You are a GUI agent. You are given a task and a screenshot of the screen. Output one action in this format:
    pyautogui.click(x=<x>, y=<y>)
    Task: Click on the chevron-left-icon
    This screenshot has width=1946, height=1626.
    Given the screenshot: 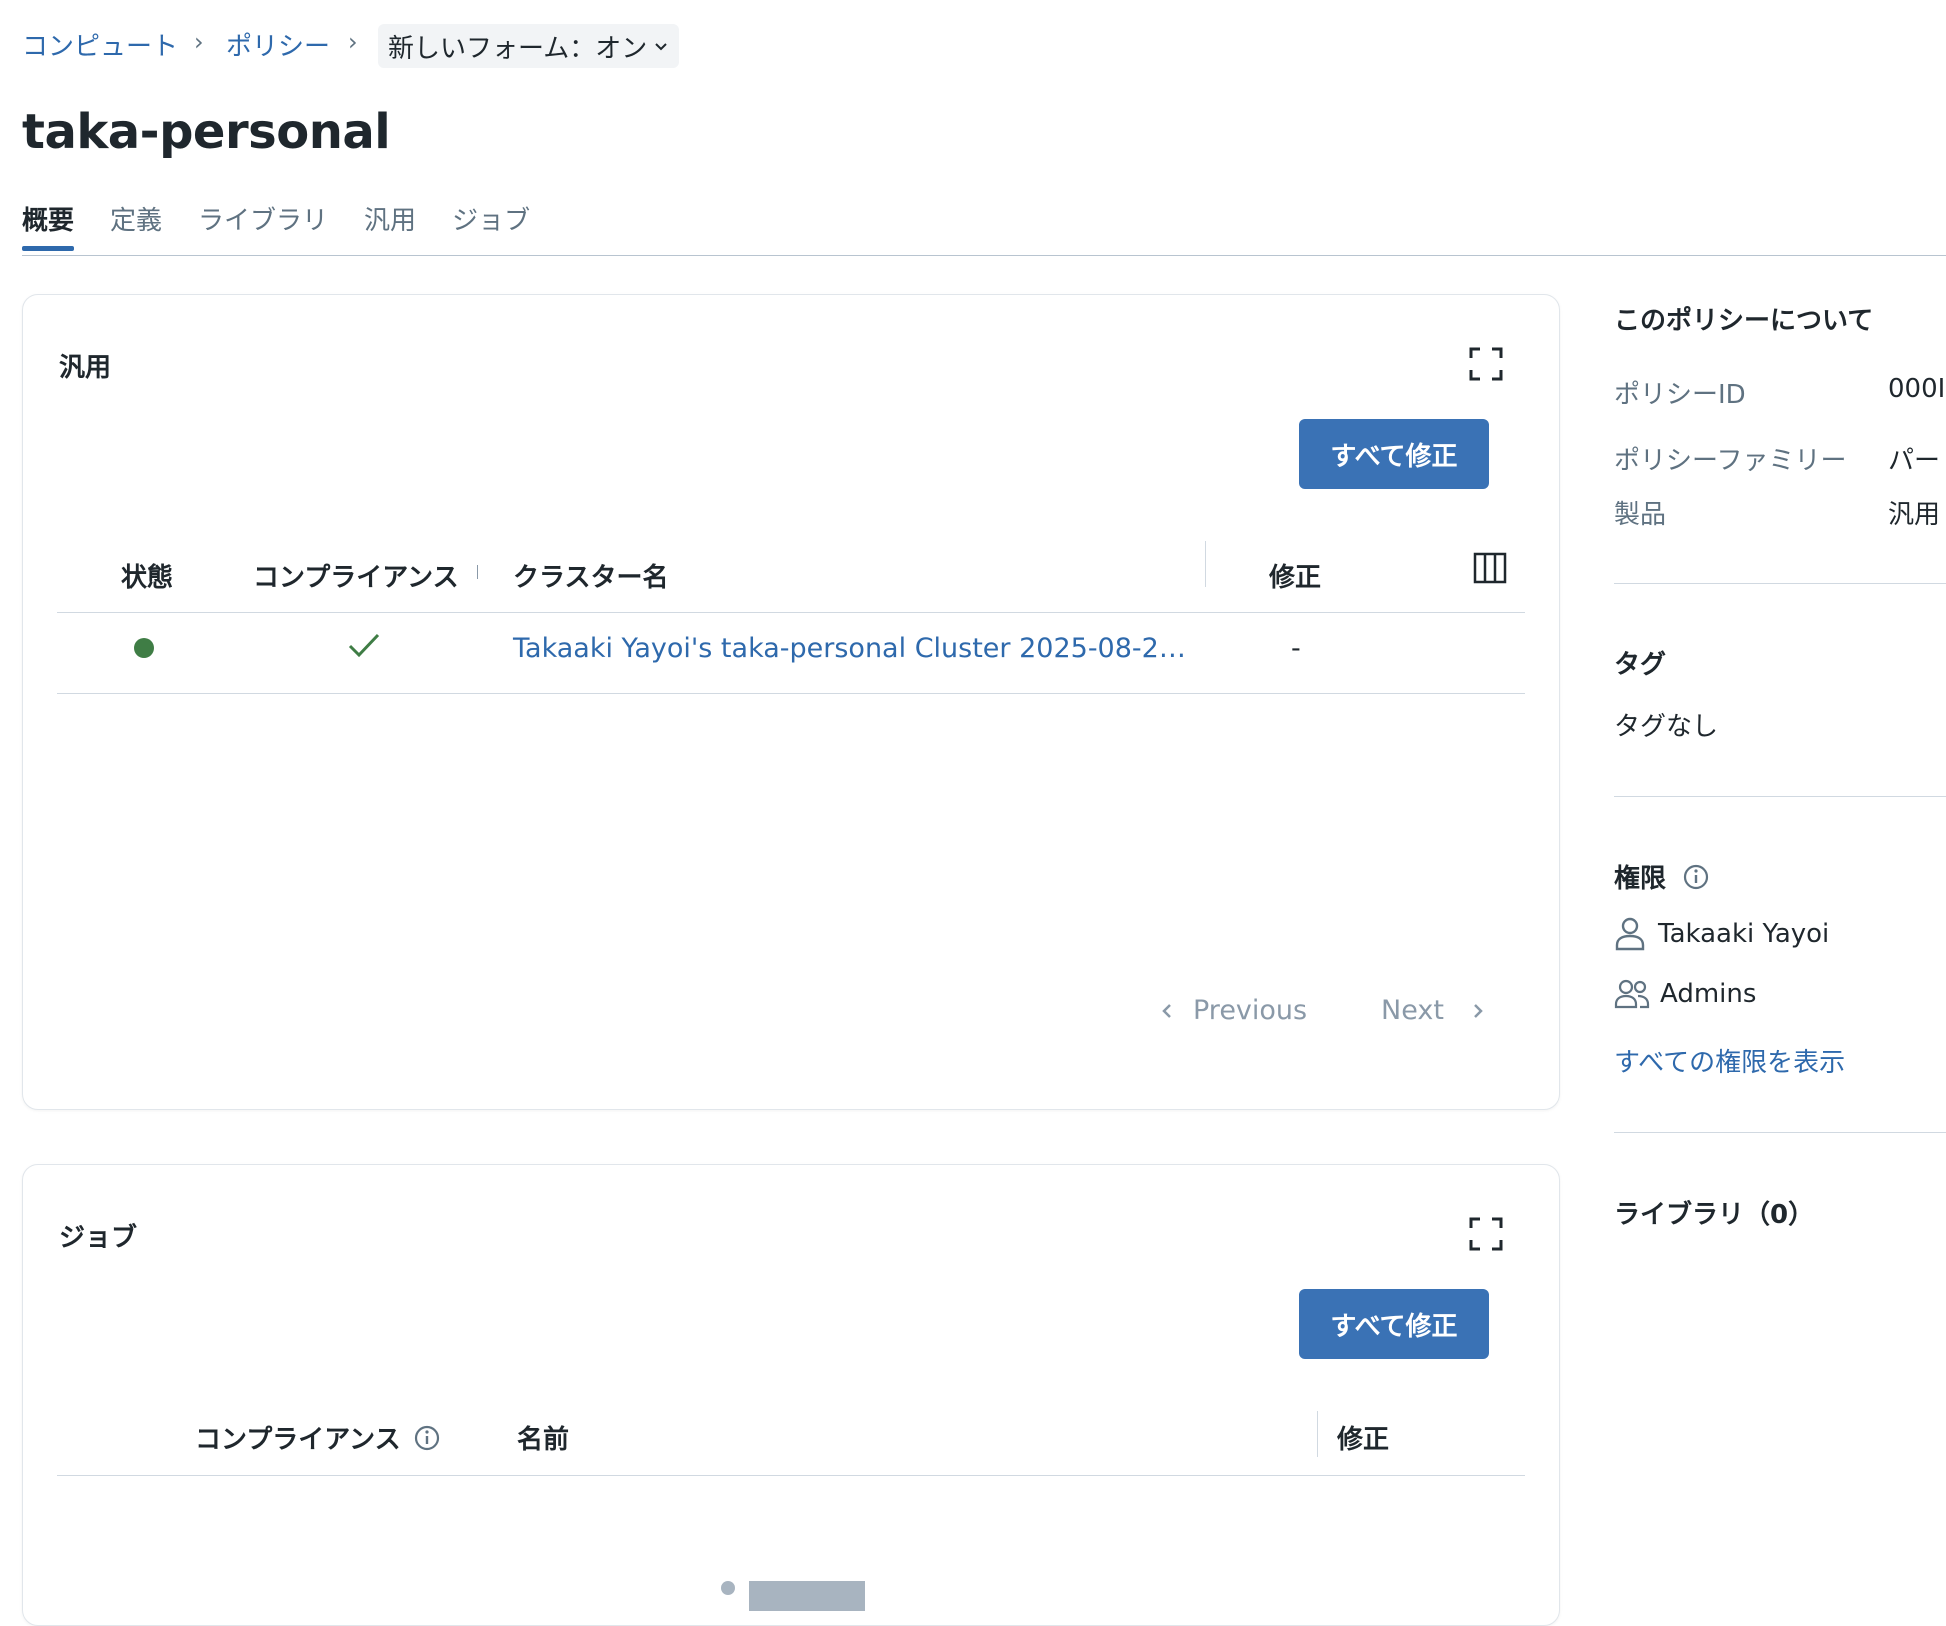 What is the action you would take?
    pyautogui.click(x=1166, y=1010)
    